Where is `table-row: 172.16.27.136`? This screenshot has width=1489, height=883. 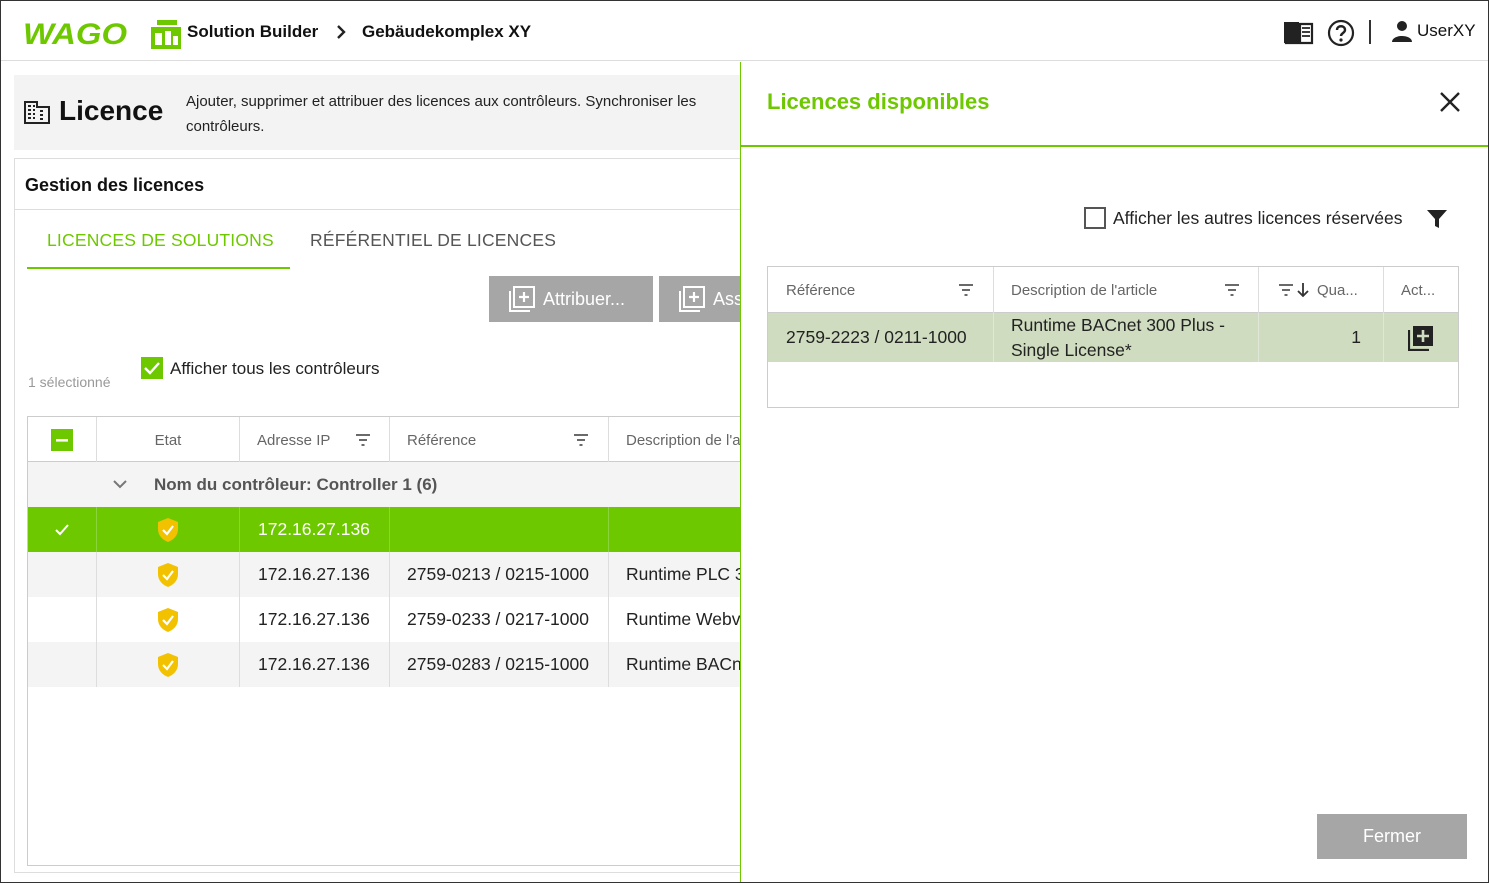 table-row: 172.16.27.136 is located at coordinates (397, 529).